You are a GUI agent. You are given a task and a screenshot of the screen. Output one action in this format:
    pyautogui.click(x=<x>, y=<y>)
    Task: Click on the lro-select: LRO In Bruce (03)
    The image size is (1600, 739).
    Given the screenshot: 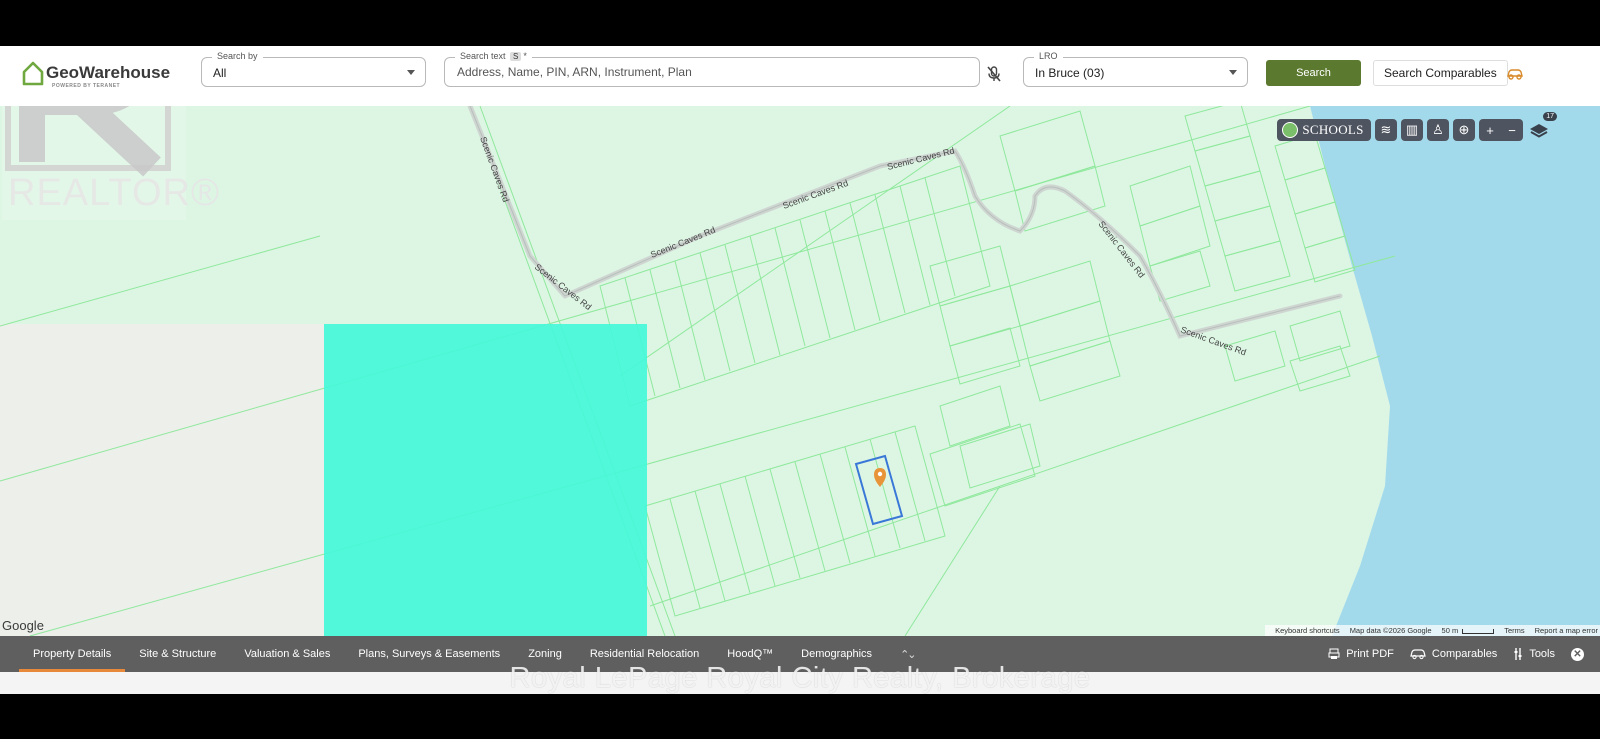 What is the action you would take?
    pyautogui.click(x=1135, y=69)
    